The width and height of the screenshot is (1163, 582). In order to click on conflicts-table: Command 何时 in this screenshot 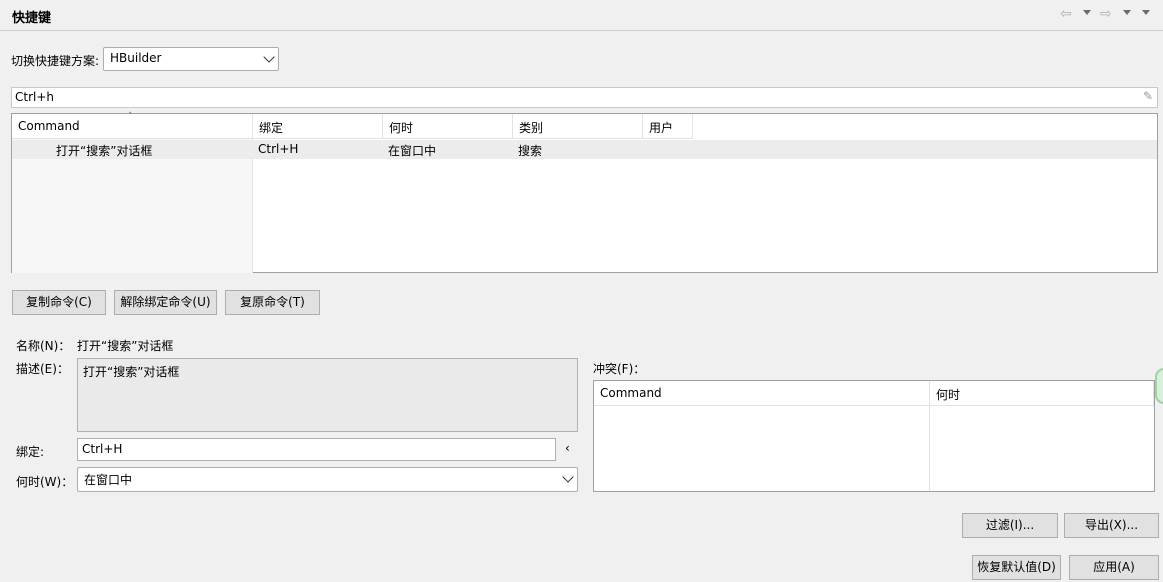, I will do `click(874, 436)`.